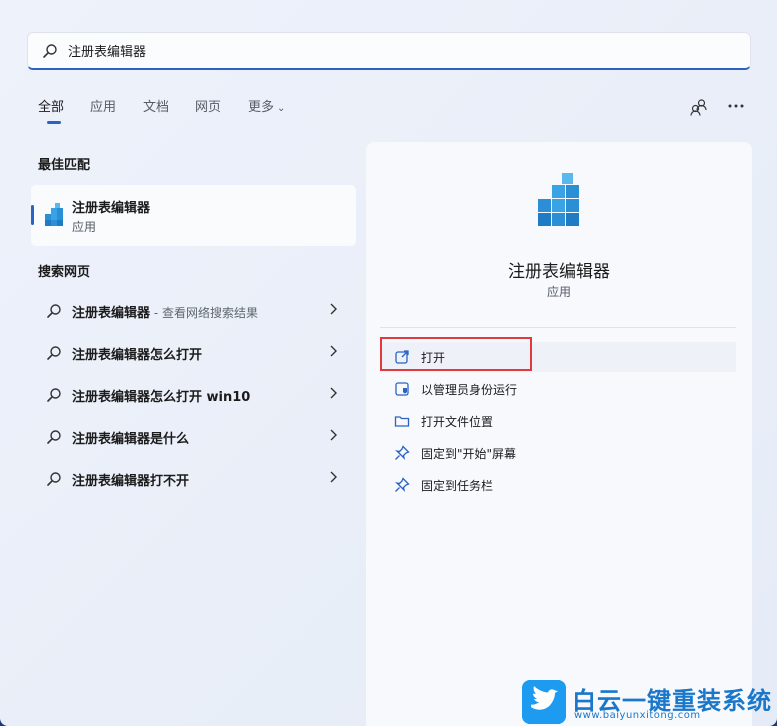  Describe the element at coordinates (131, 481) in the screenshot. I see `web-result-label: 注册表编辑器打不开` at that location.